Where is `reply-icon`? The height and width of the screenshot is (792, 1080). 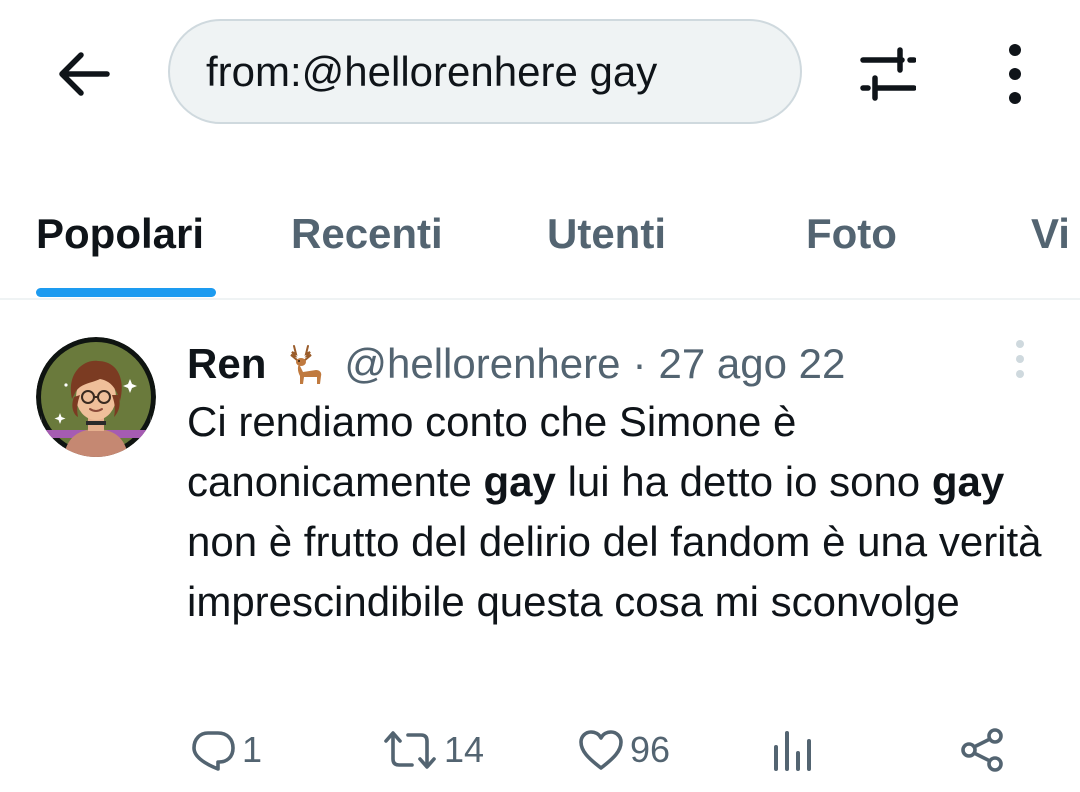
reply-icon is located at coordinates (213, 751).